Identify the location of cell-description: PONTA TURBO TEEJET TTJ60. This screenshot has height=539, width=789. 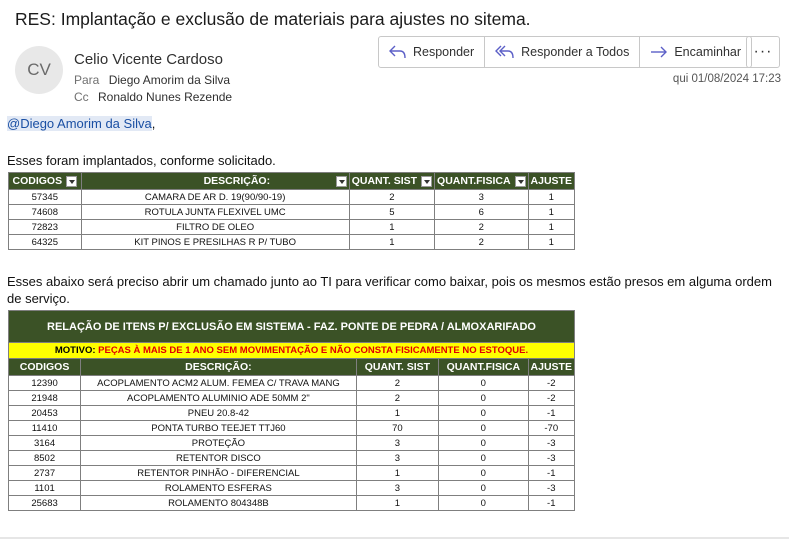
(218, 428).